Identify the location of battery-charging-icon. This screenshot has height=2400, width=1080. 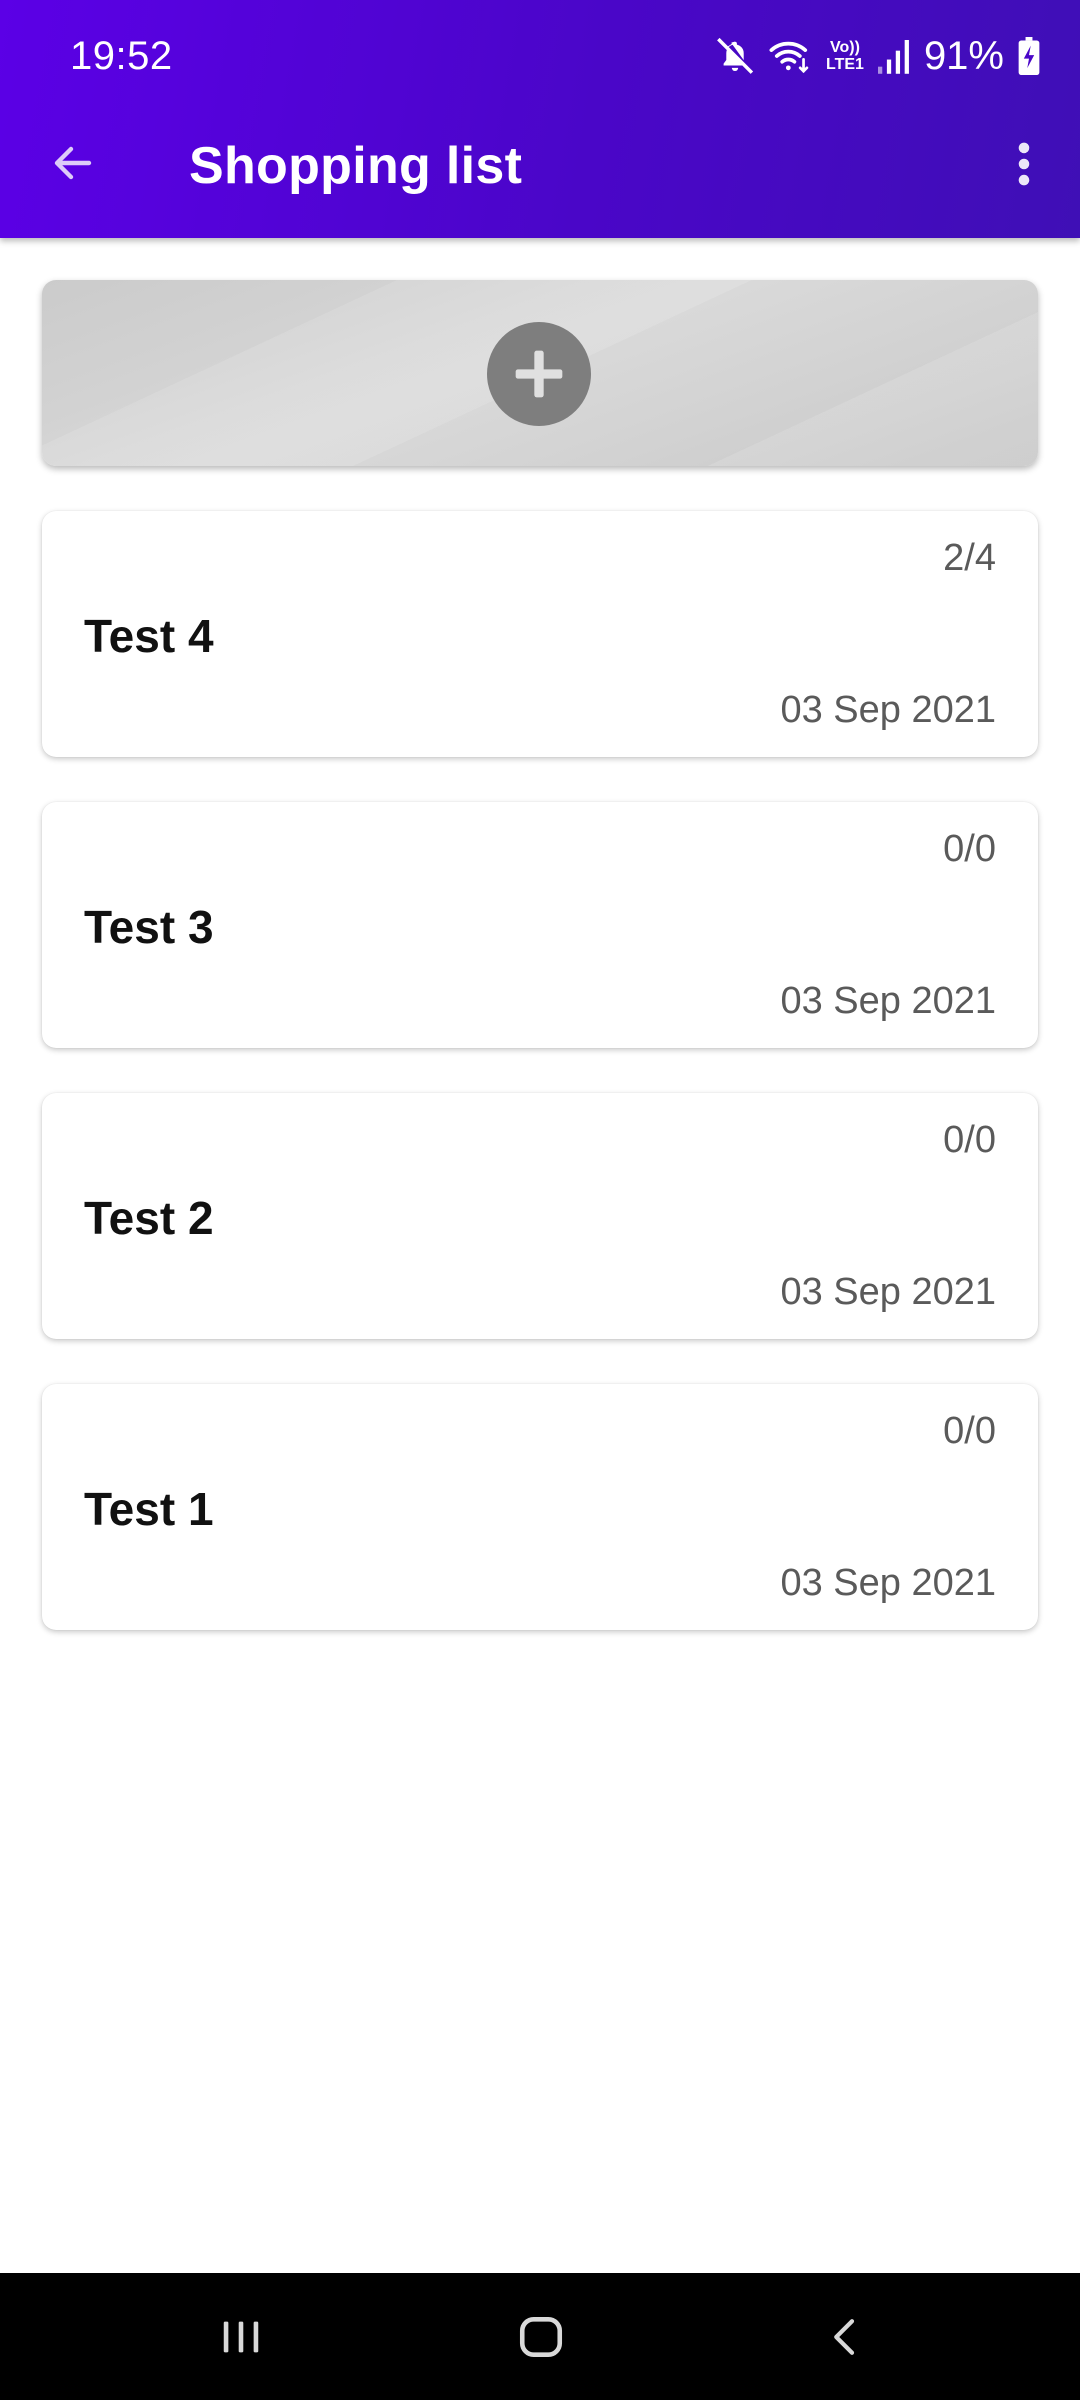
(1029, 56).